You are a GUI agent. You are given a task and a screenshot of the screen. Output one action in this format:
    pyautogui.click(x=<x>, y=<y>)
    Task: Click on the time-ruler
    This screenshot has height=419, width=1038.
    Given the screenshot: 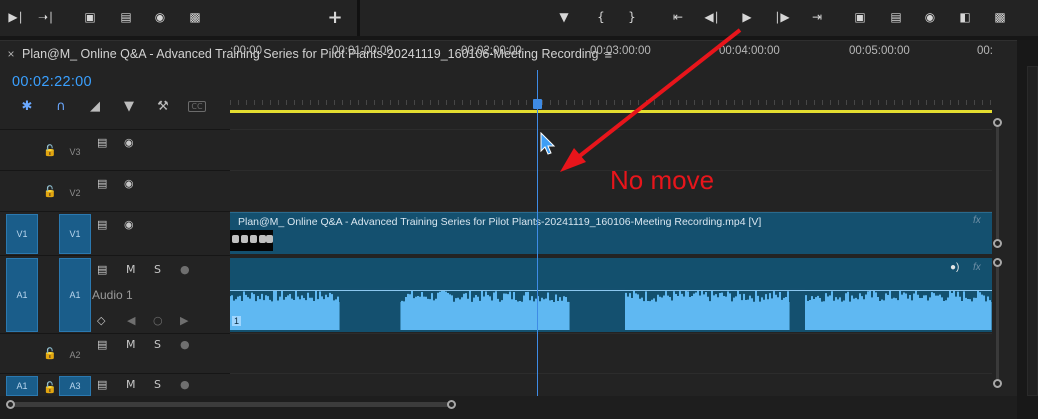 What is the action you would take?
    pyautogui.click(x=611, y=102)
    